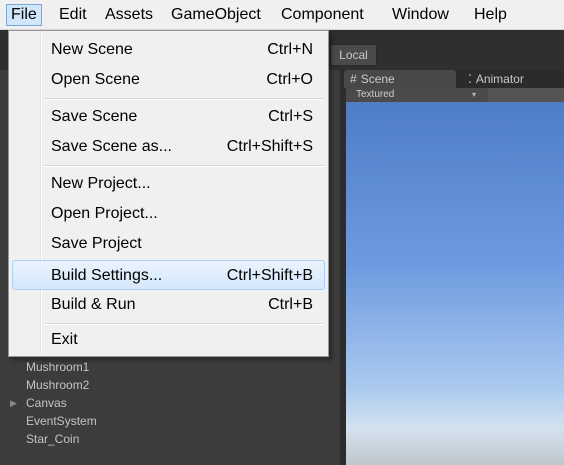 This screenshot has height=465, width=564. I want to click on menu-item-new-scene: New Scene Ctrl+N, so click(168, 50).